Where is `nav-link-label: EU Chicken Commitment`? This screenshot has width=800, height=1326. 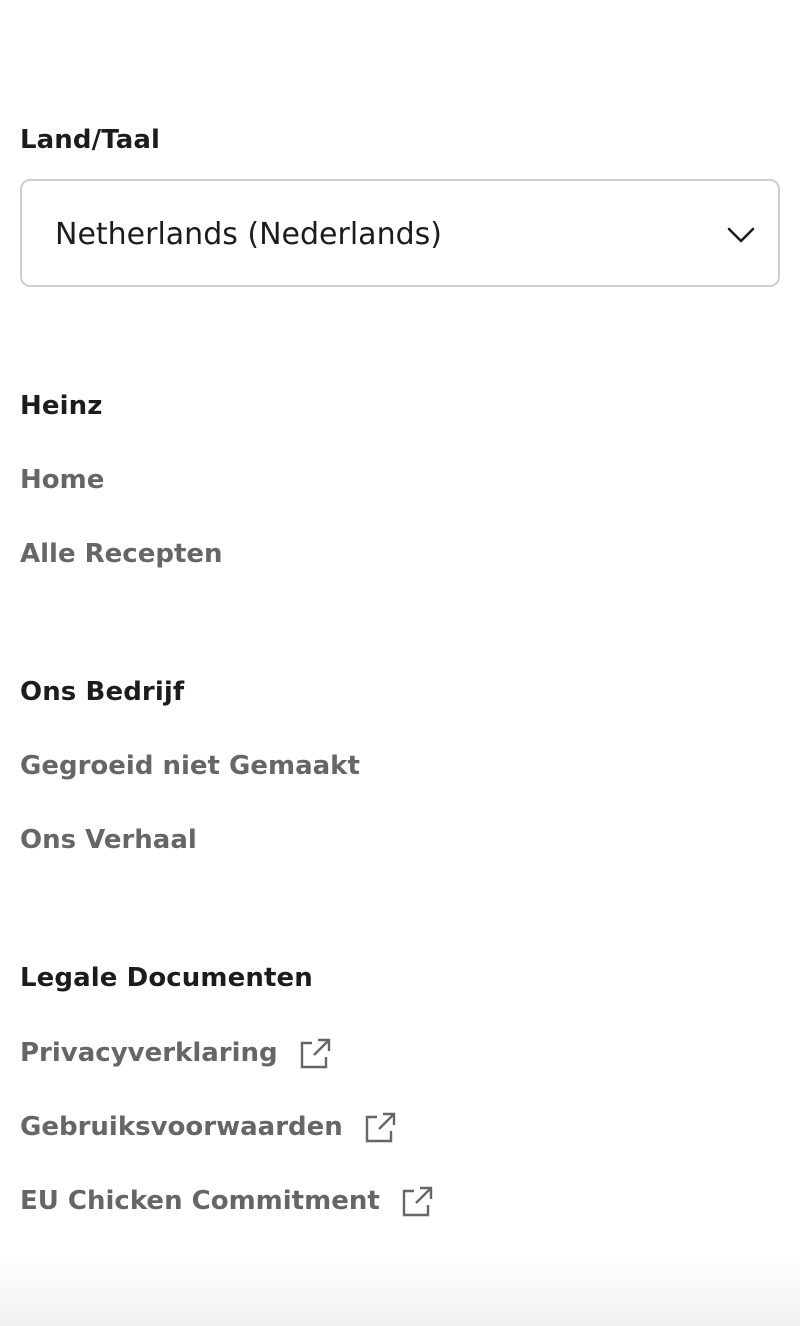
nav-link-label: EU Chicken Commitment is located at coordinates (200, 1201).